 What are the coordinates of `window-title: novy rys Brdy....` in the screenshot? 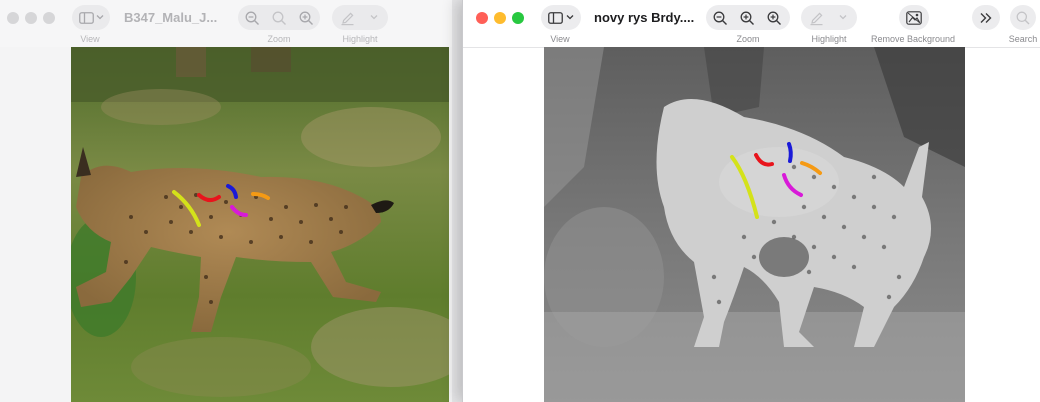 It's located at (644, 17).